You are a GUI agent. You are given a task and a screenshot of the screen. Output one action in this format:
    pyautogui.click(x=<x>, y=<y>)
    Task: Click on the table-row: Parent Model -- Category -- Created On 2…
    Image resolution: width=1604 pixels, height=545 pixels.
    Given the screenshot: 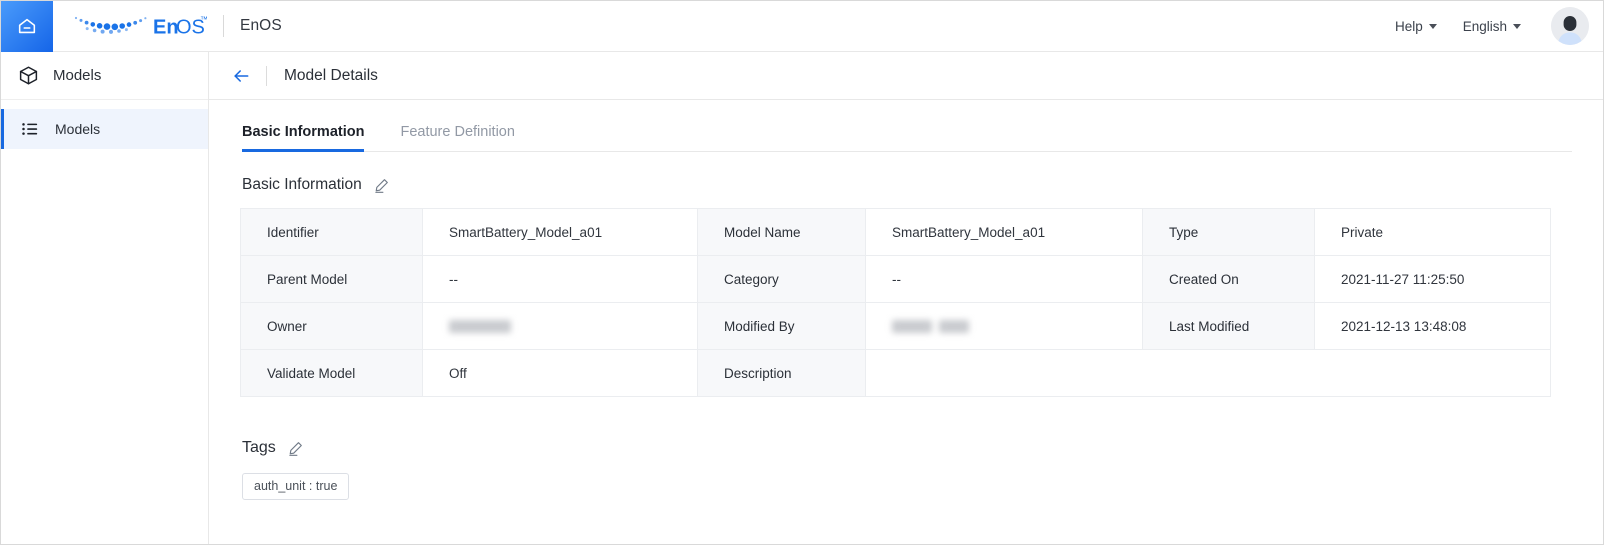 What is the action you would take?
    pyautogui.click(x=895, y=279)
    